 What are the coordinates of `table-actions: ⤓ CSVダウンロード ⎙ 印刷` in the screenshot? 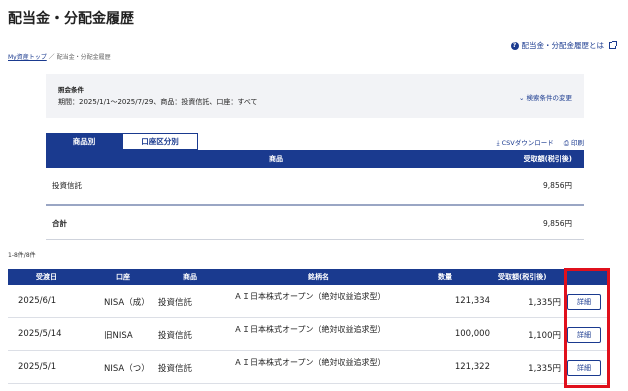 It's located at (540, 142).